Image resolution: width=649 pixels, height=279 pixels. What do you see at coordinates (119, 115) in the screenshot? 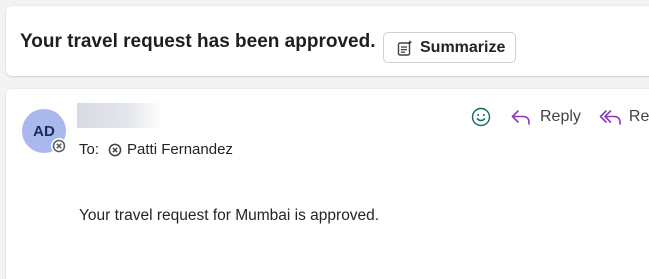
I see `sender-name-redacted` at bounding box center [119, 115].